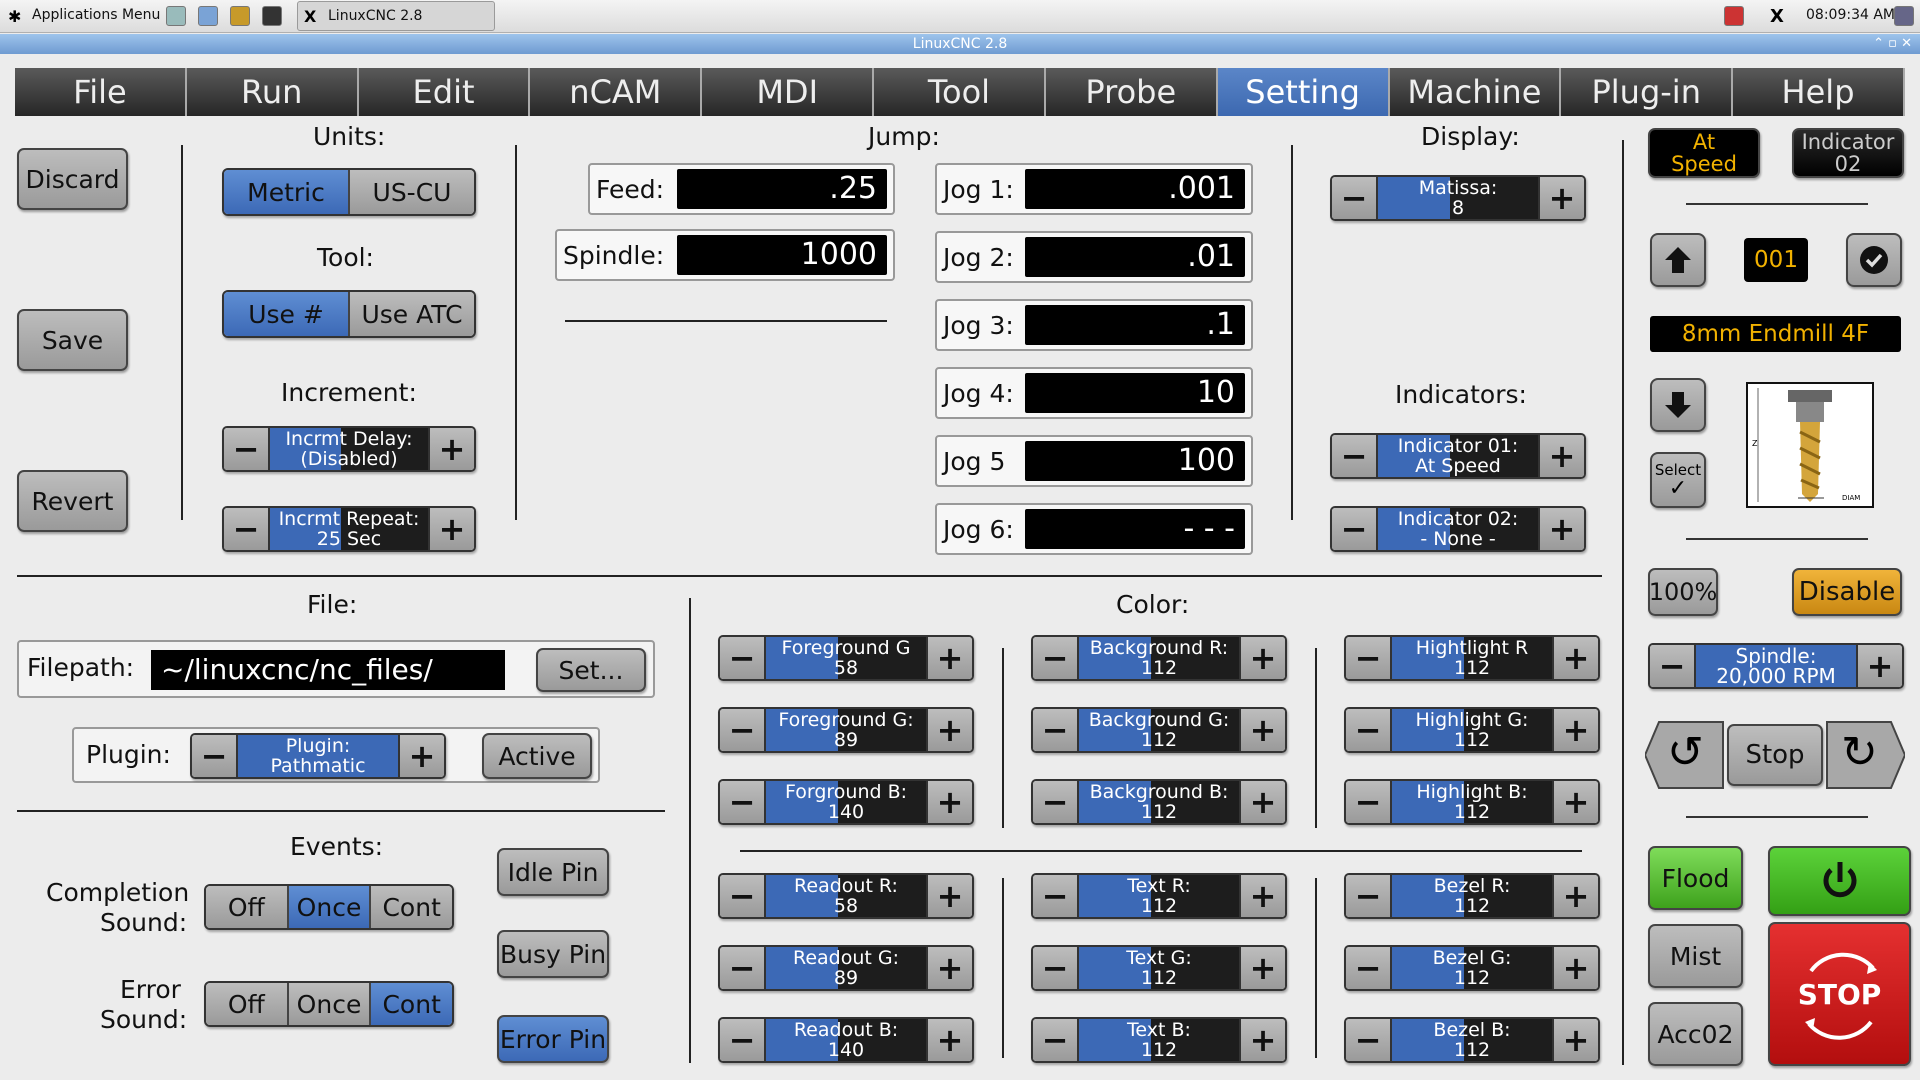 The width and height of the screenshot is (1920, 1080). What do you see at coordinates (1734, 16) in the screenshot?
I see `power-manager-icon` at bounding box center [1734, 16].